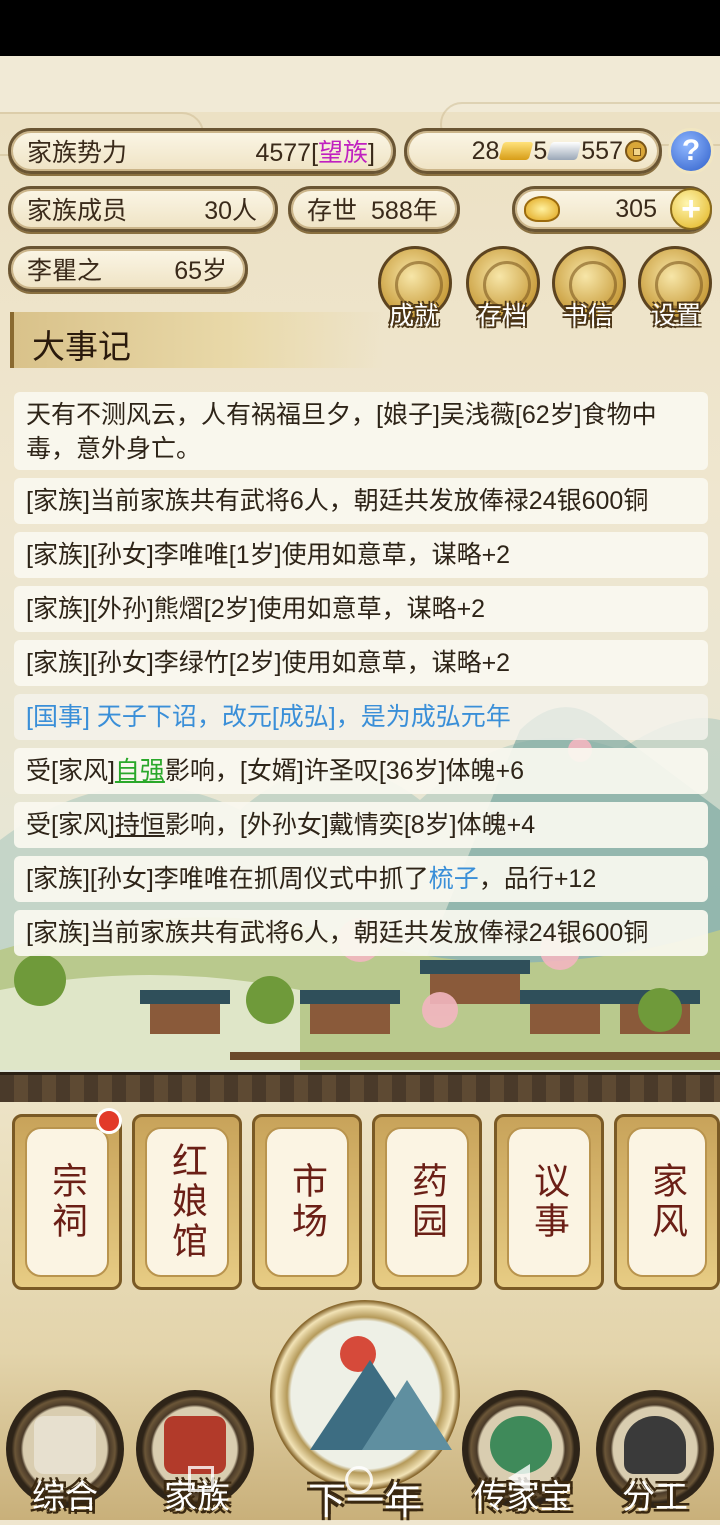  What do you see at coordinates (201, 1479) in the screenshot?
I see `recent-apps-button` at bounding box center [201, 1479].